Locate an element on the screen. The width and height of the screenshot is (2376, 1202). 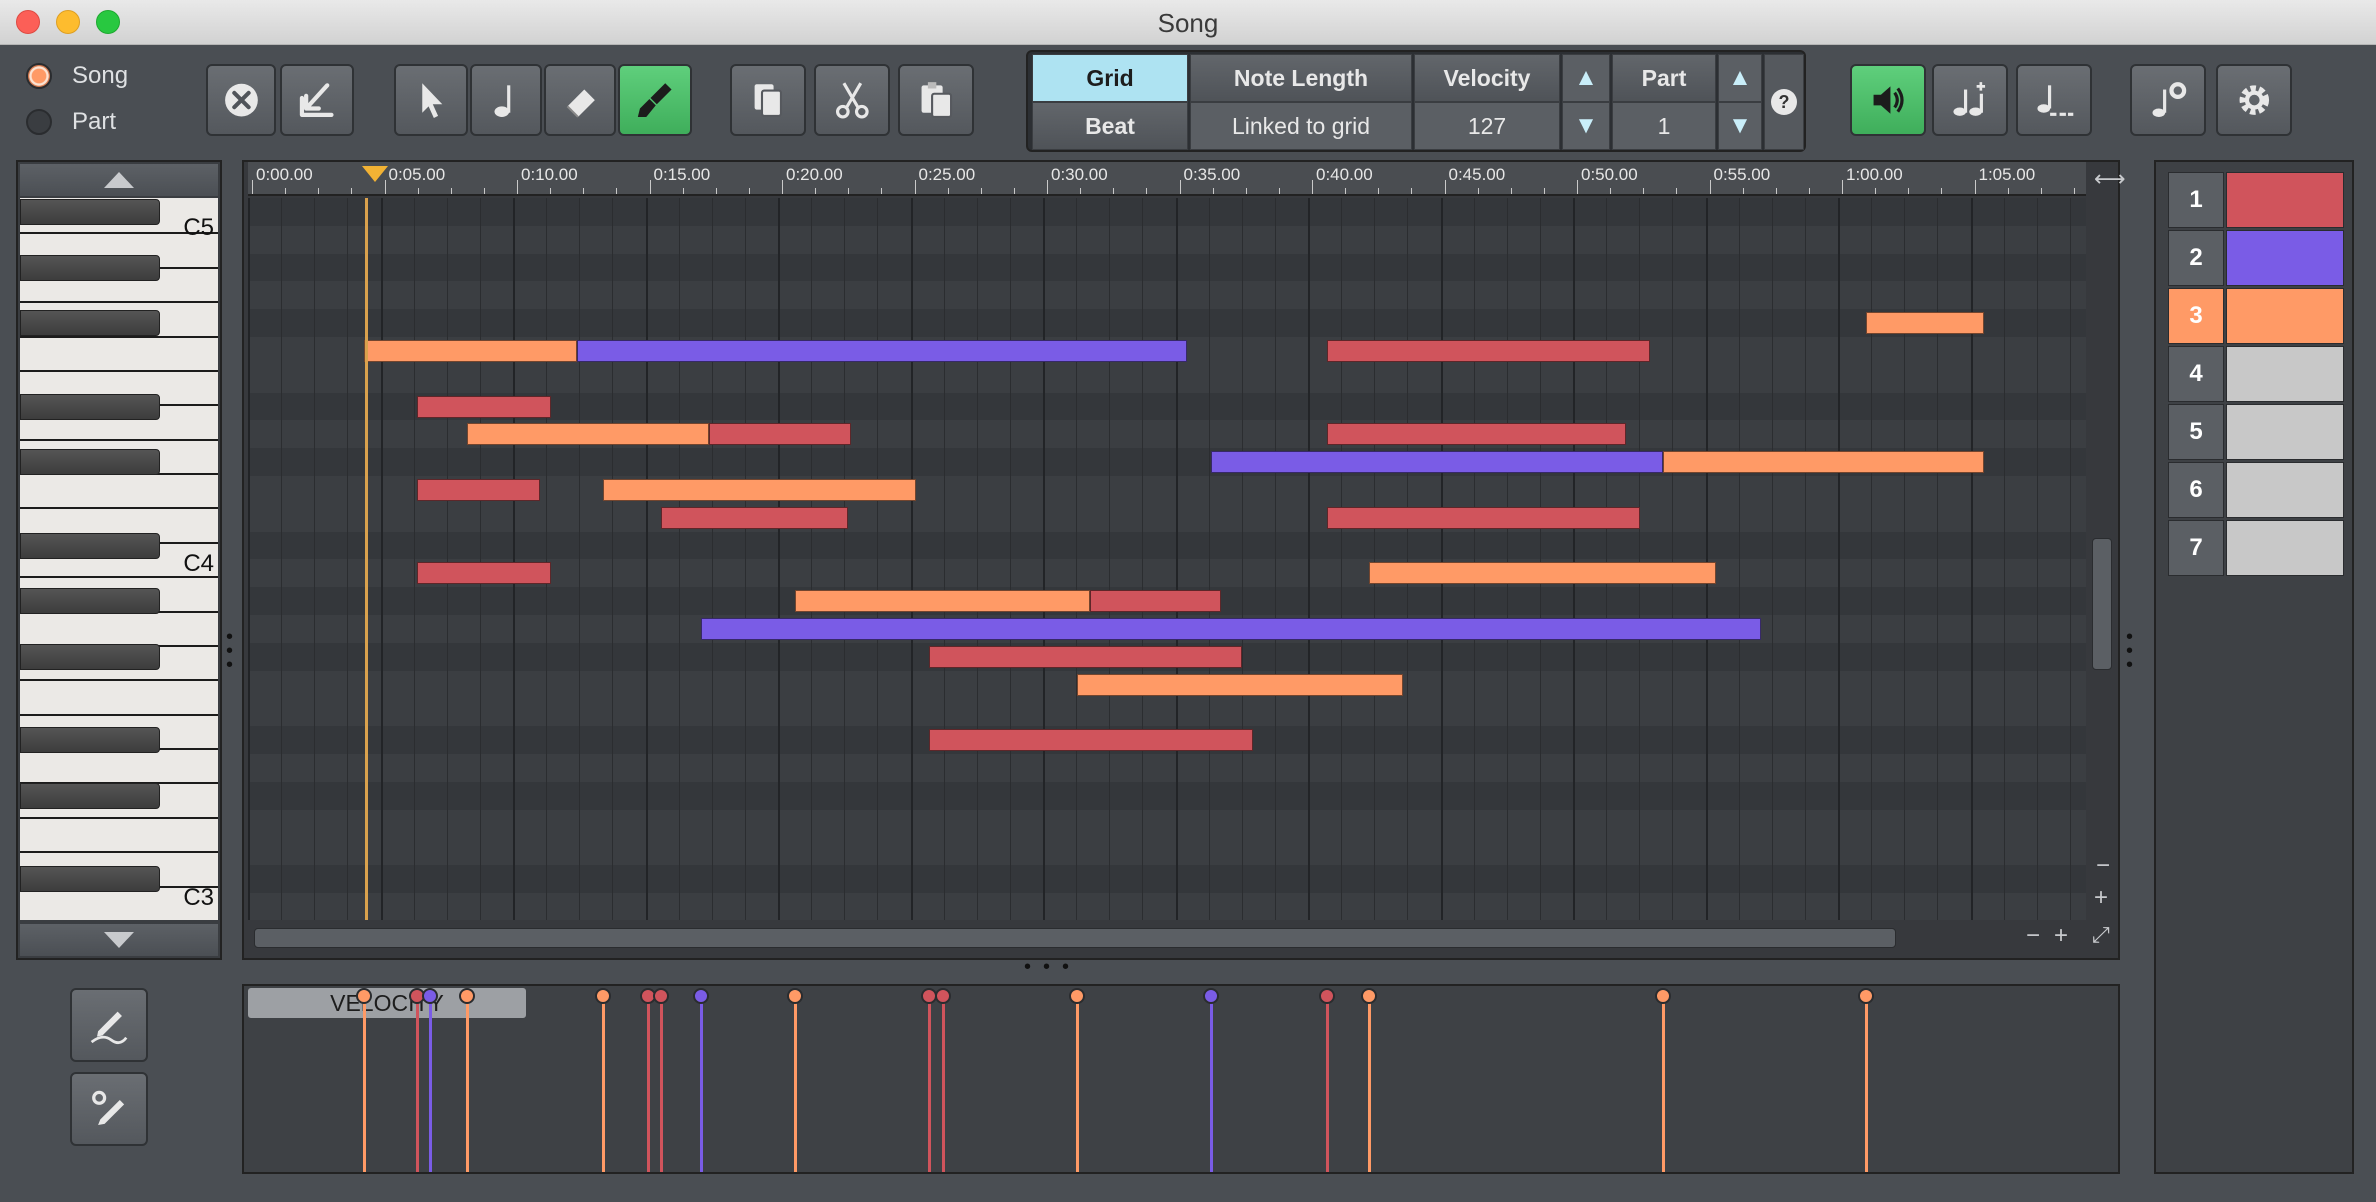
horizontal-zoom-in-icon: + is located at coordinates (2061, 936).